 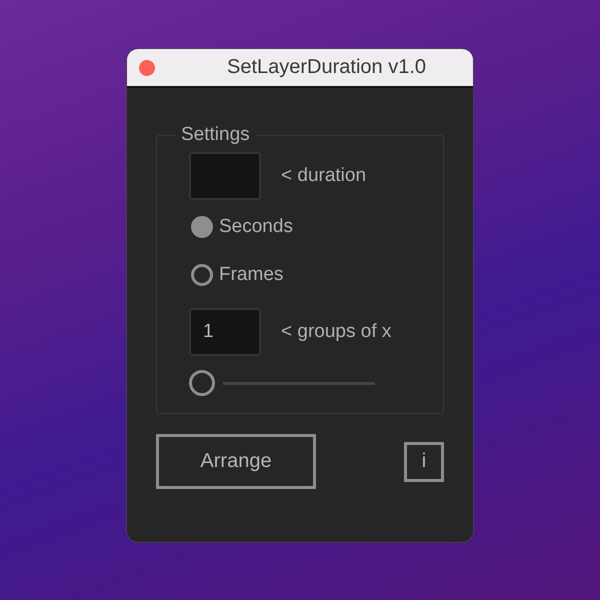 I want to click on arrange-button: Arrange, so click(x=236, y=461).